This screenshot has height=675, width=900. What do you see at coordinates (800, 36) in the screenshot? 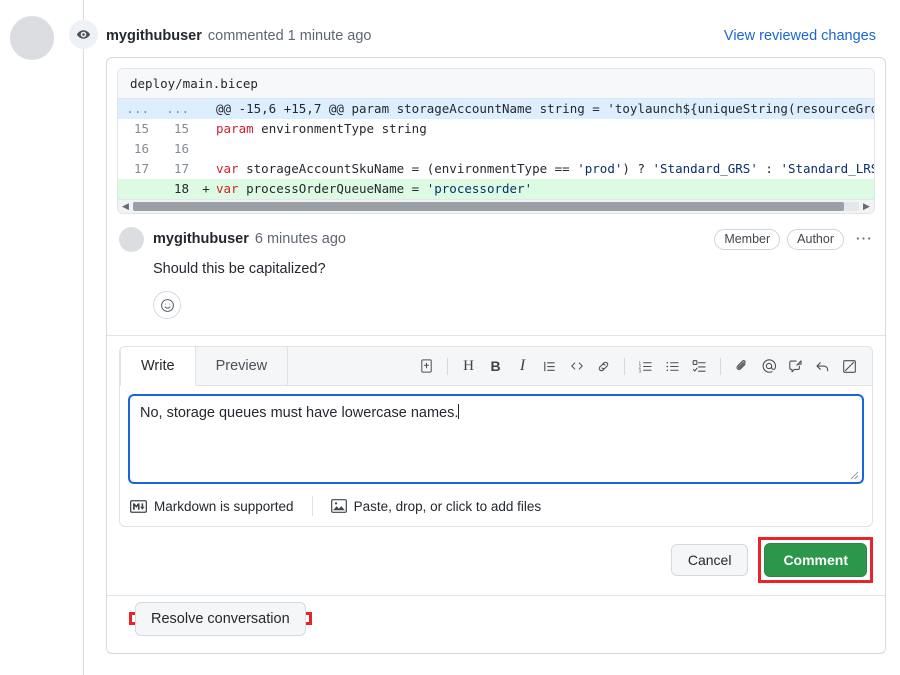
I see `view-reviewed-changes-link: View reviewed changes` at bounding box center [800, 36].